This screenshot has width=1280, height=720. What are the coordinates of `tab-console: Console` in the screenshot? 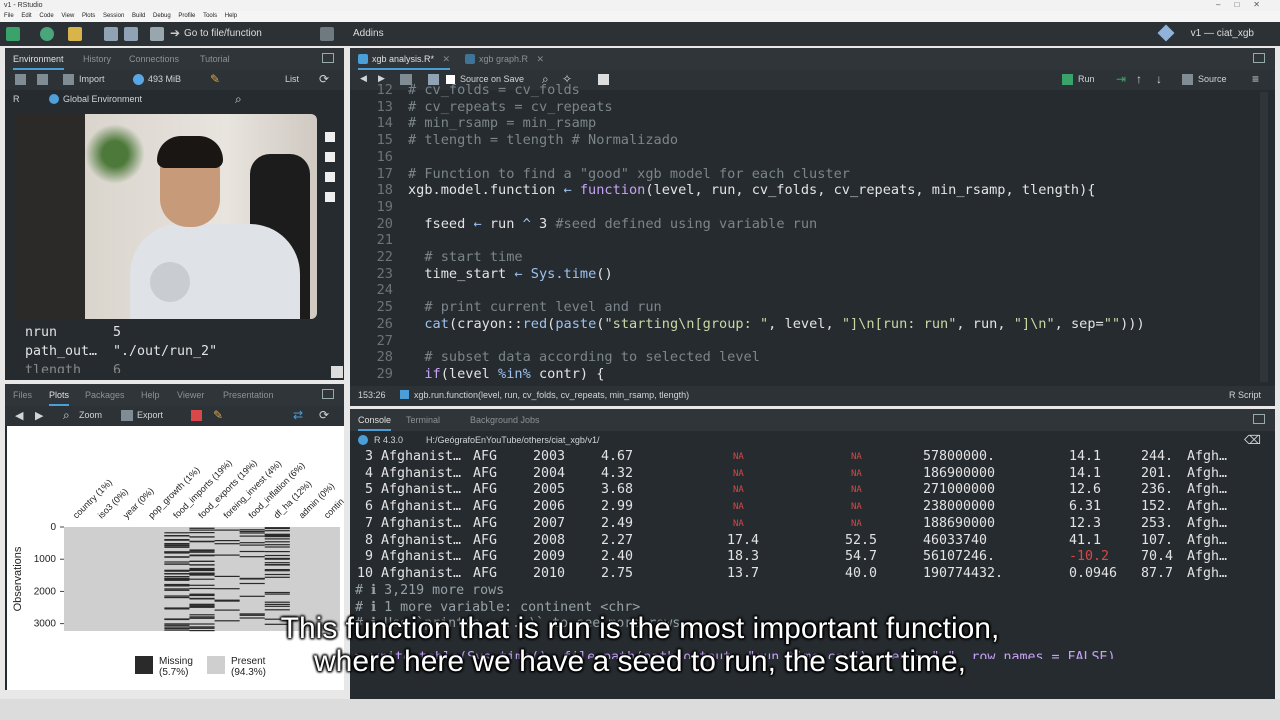 It's located at (375, 420).